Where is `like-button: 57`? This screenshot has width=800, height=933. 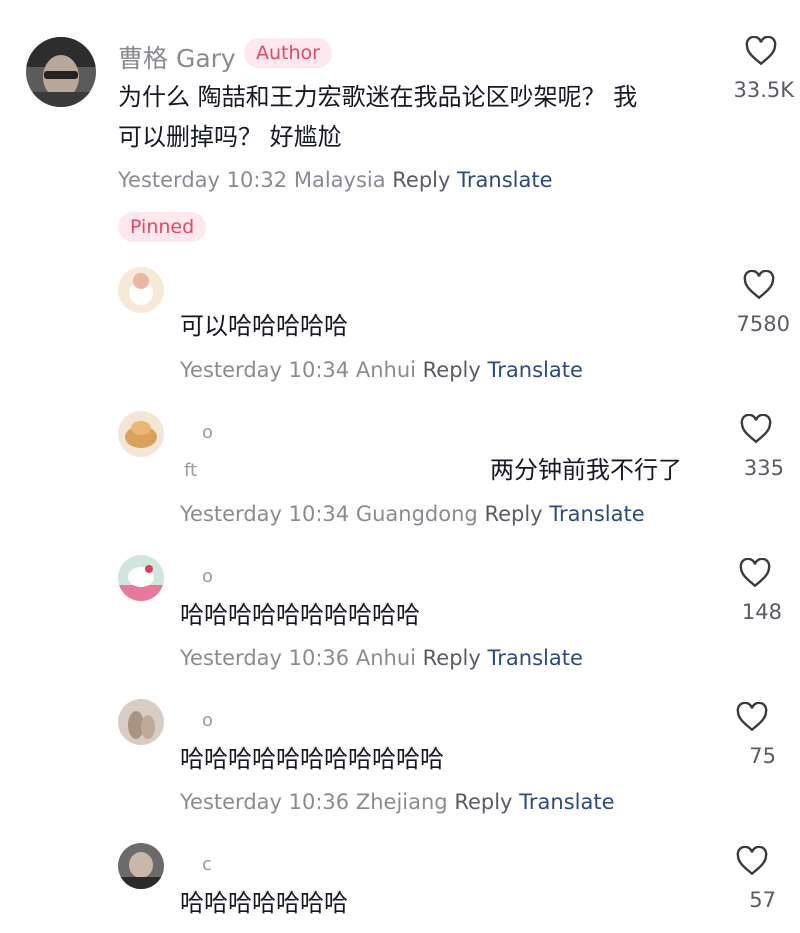 like-button: 57 is located at coordinates (752, 879).